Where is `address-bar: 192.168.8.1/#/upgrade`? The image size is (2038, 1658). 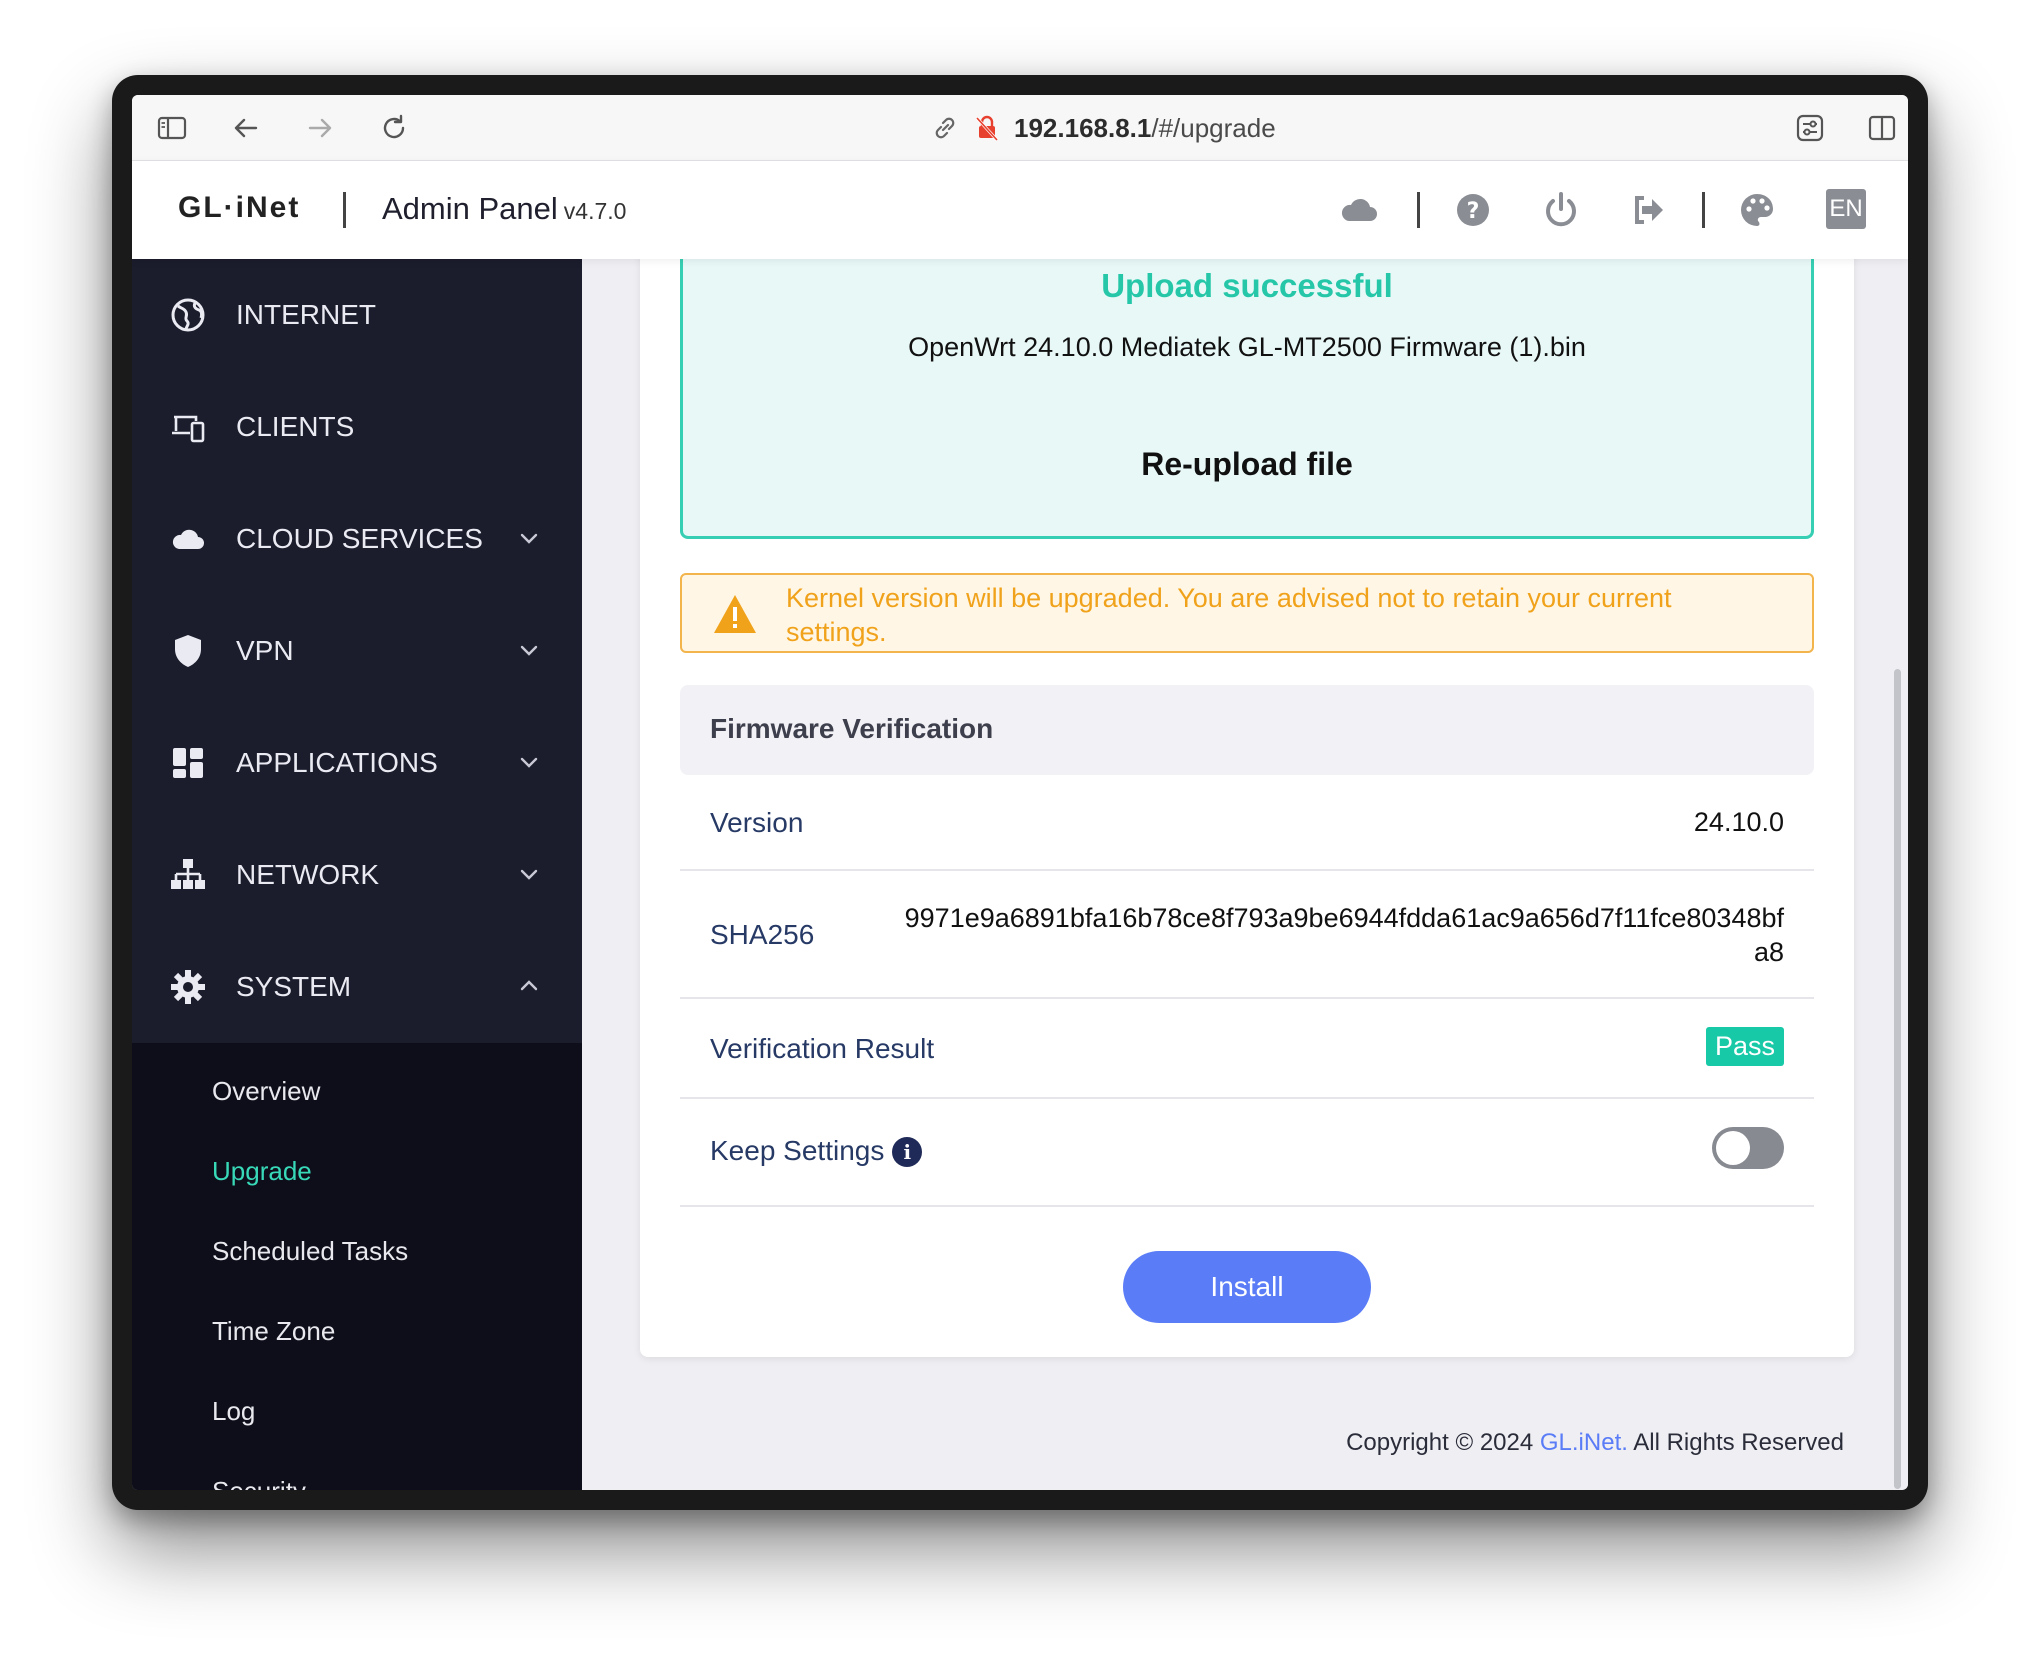 address-bar: 192.168.8.1/#/upgrade is located at coordinates (1103, 128).